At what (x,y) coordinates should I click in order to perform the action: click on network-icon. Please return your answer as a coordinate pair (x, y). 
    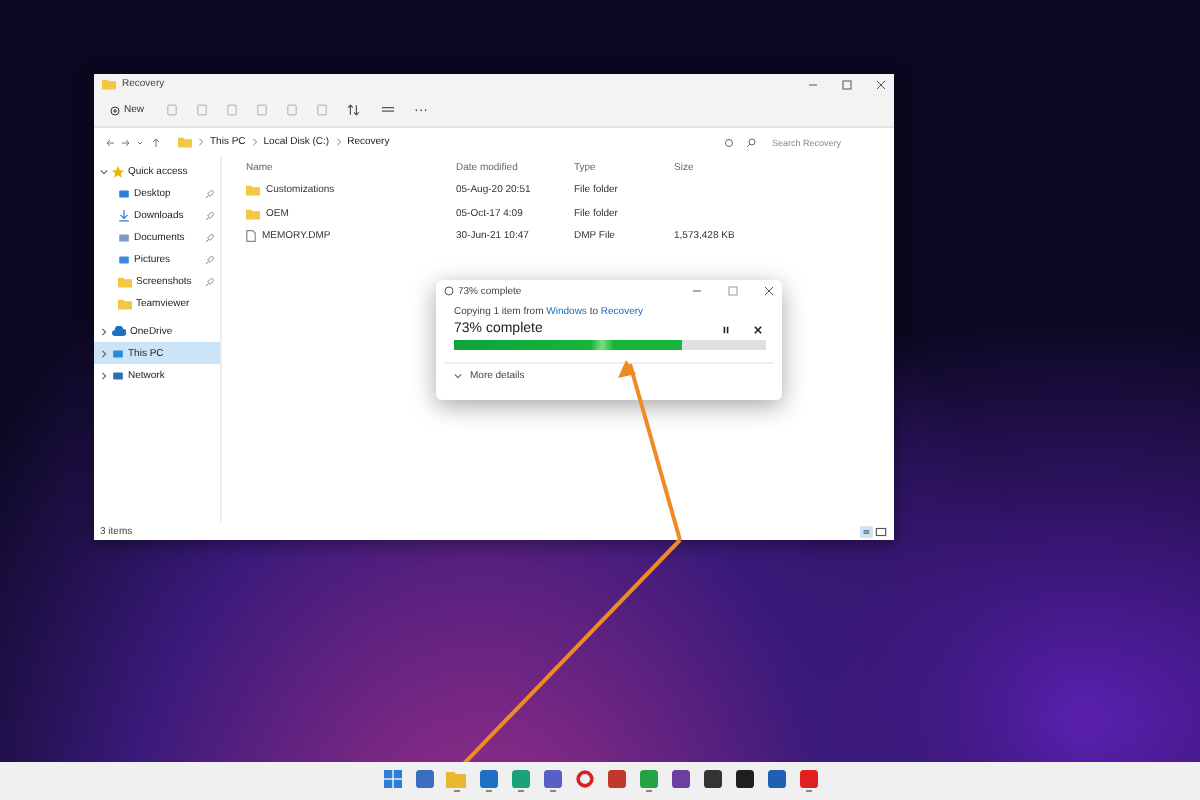
    Looking at the image, I should click on (118, 375).